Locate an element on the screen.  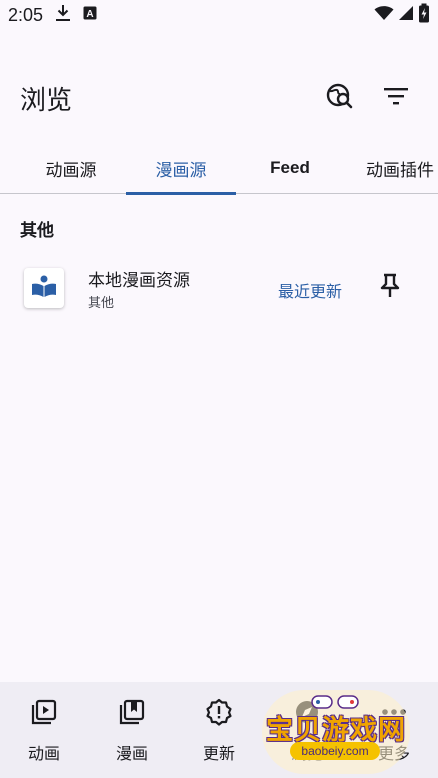
play-library-icon is located at coordinates (44, 712).